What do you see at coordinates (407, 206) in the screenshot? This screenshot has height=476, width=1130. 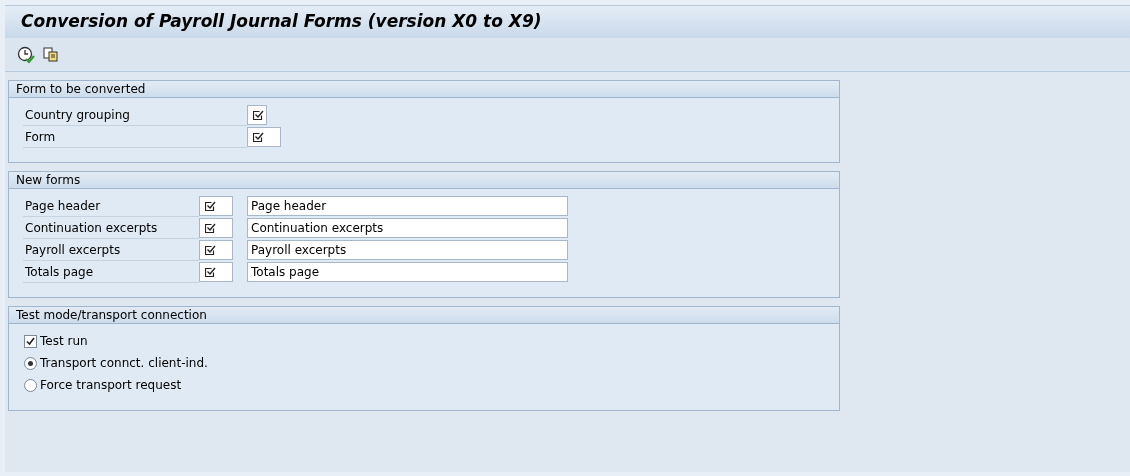 I see `input-field: Page header` at bounding box center [407, 206].